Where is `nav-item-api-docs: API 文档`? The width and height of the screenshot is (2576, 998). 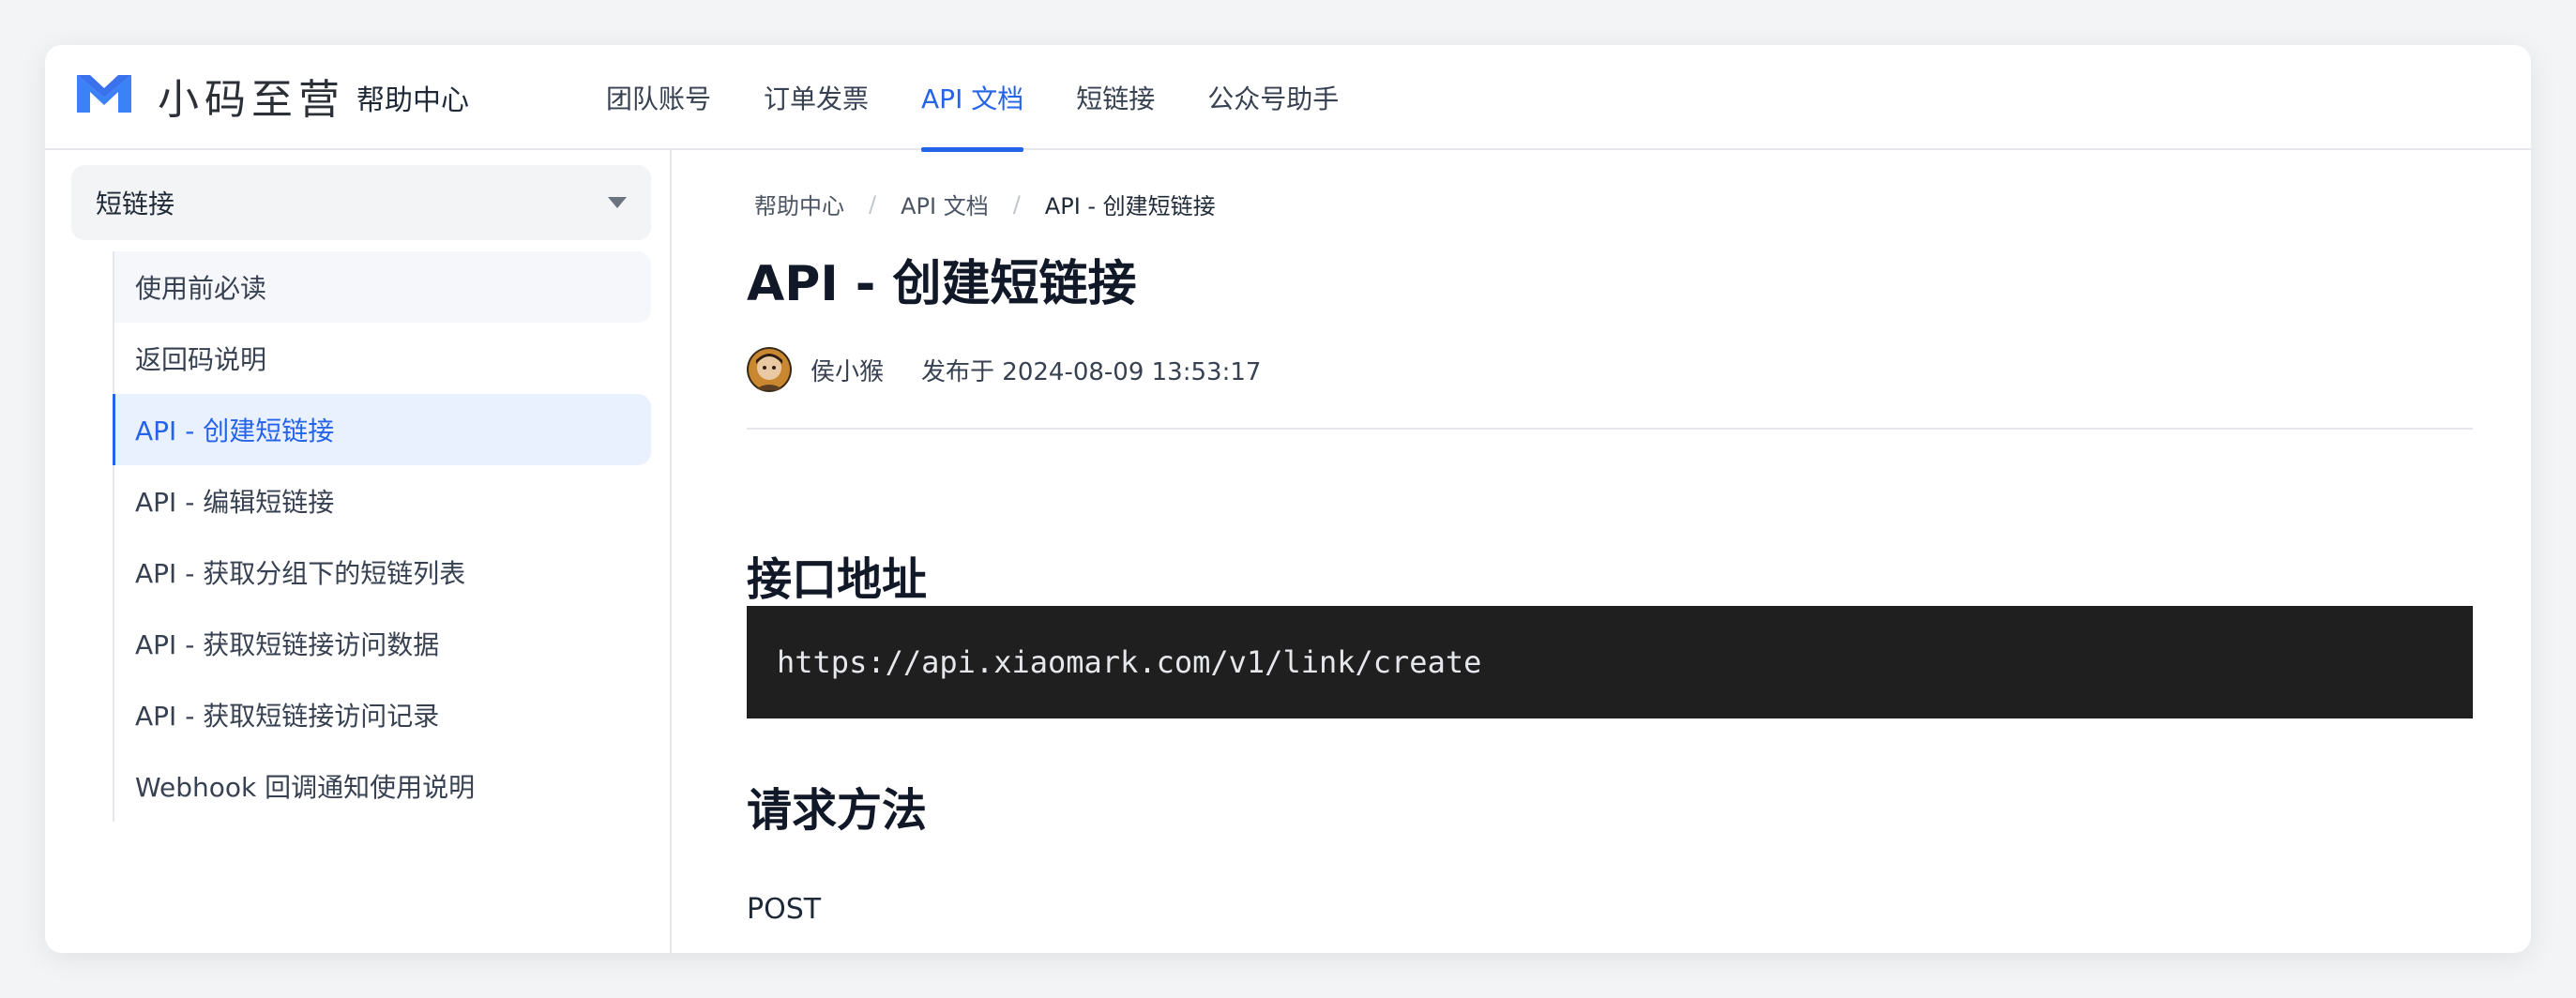
nav-item-api-docs: API 文档 is located at coordinates (972, 98).